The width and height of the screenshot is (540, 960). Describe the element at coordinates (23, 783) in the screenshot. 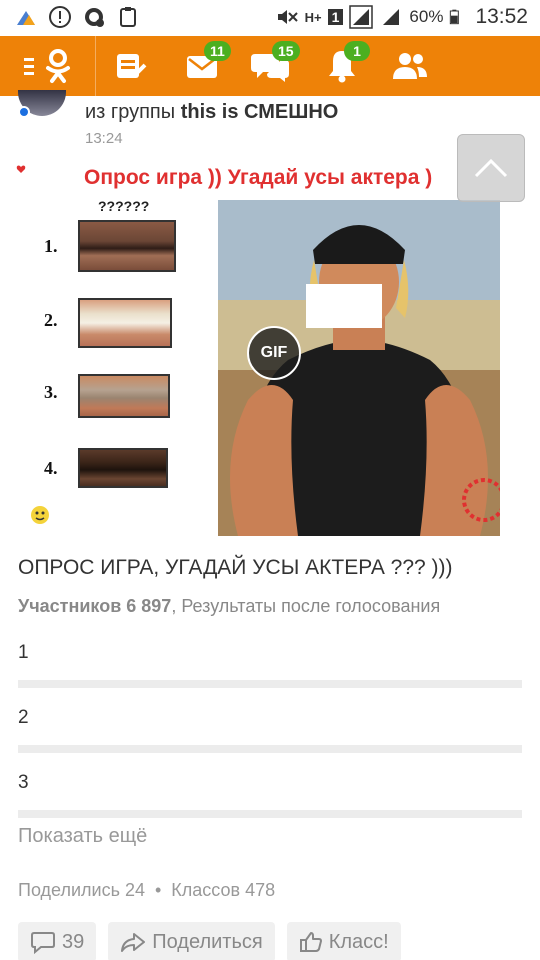

I see `poll-option-3: 3` at that location.